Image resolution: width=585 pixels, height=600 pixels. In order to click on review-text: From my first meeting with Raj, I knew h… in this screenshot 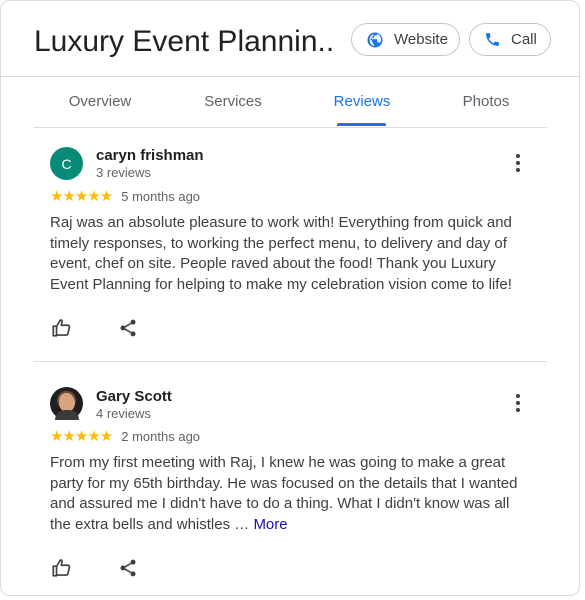, I will do `click(290, 494)`.